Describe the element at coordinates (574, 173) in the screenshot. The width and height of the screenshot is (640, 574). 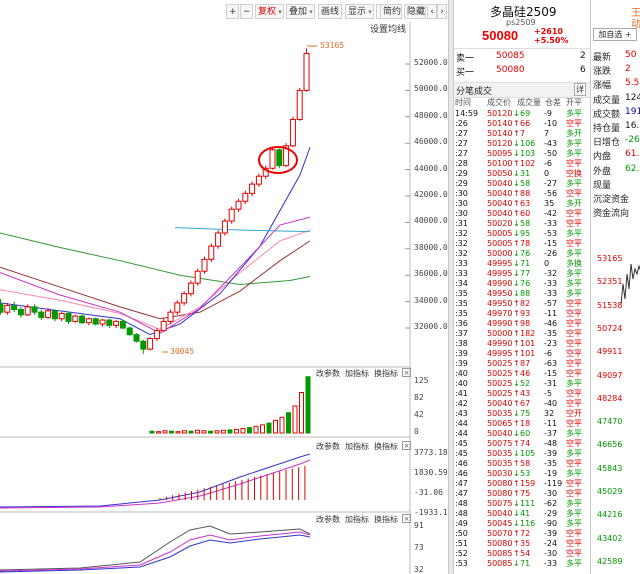
I see `trade-type: 空换` at that location.